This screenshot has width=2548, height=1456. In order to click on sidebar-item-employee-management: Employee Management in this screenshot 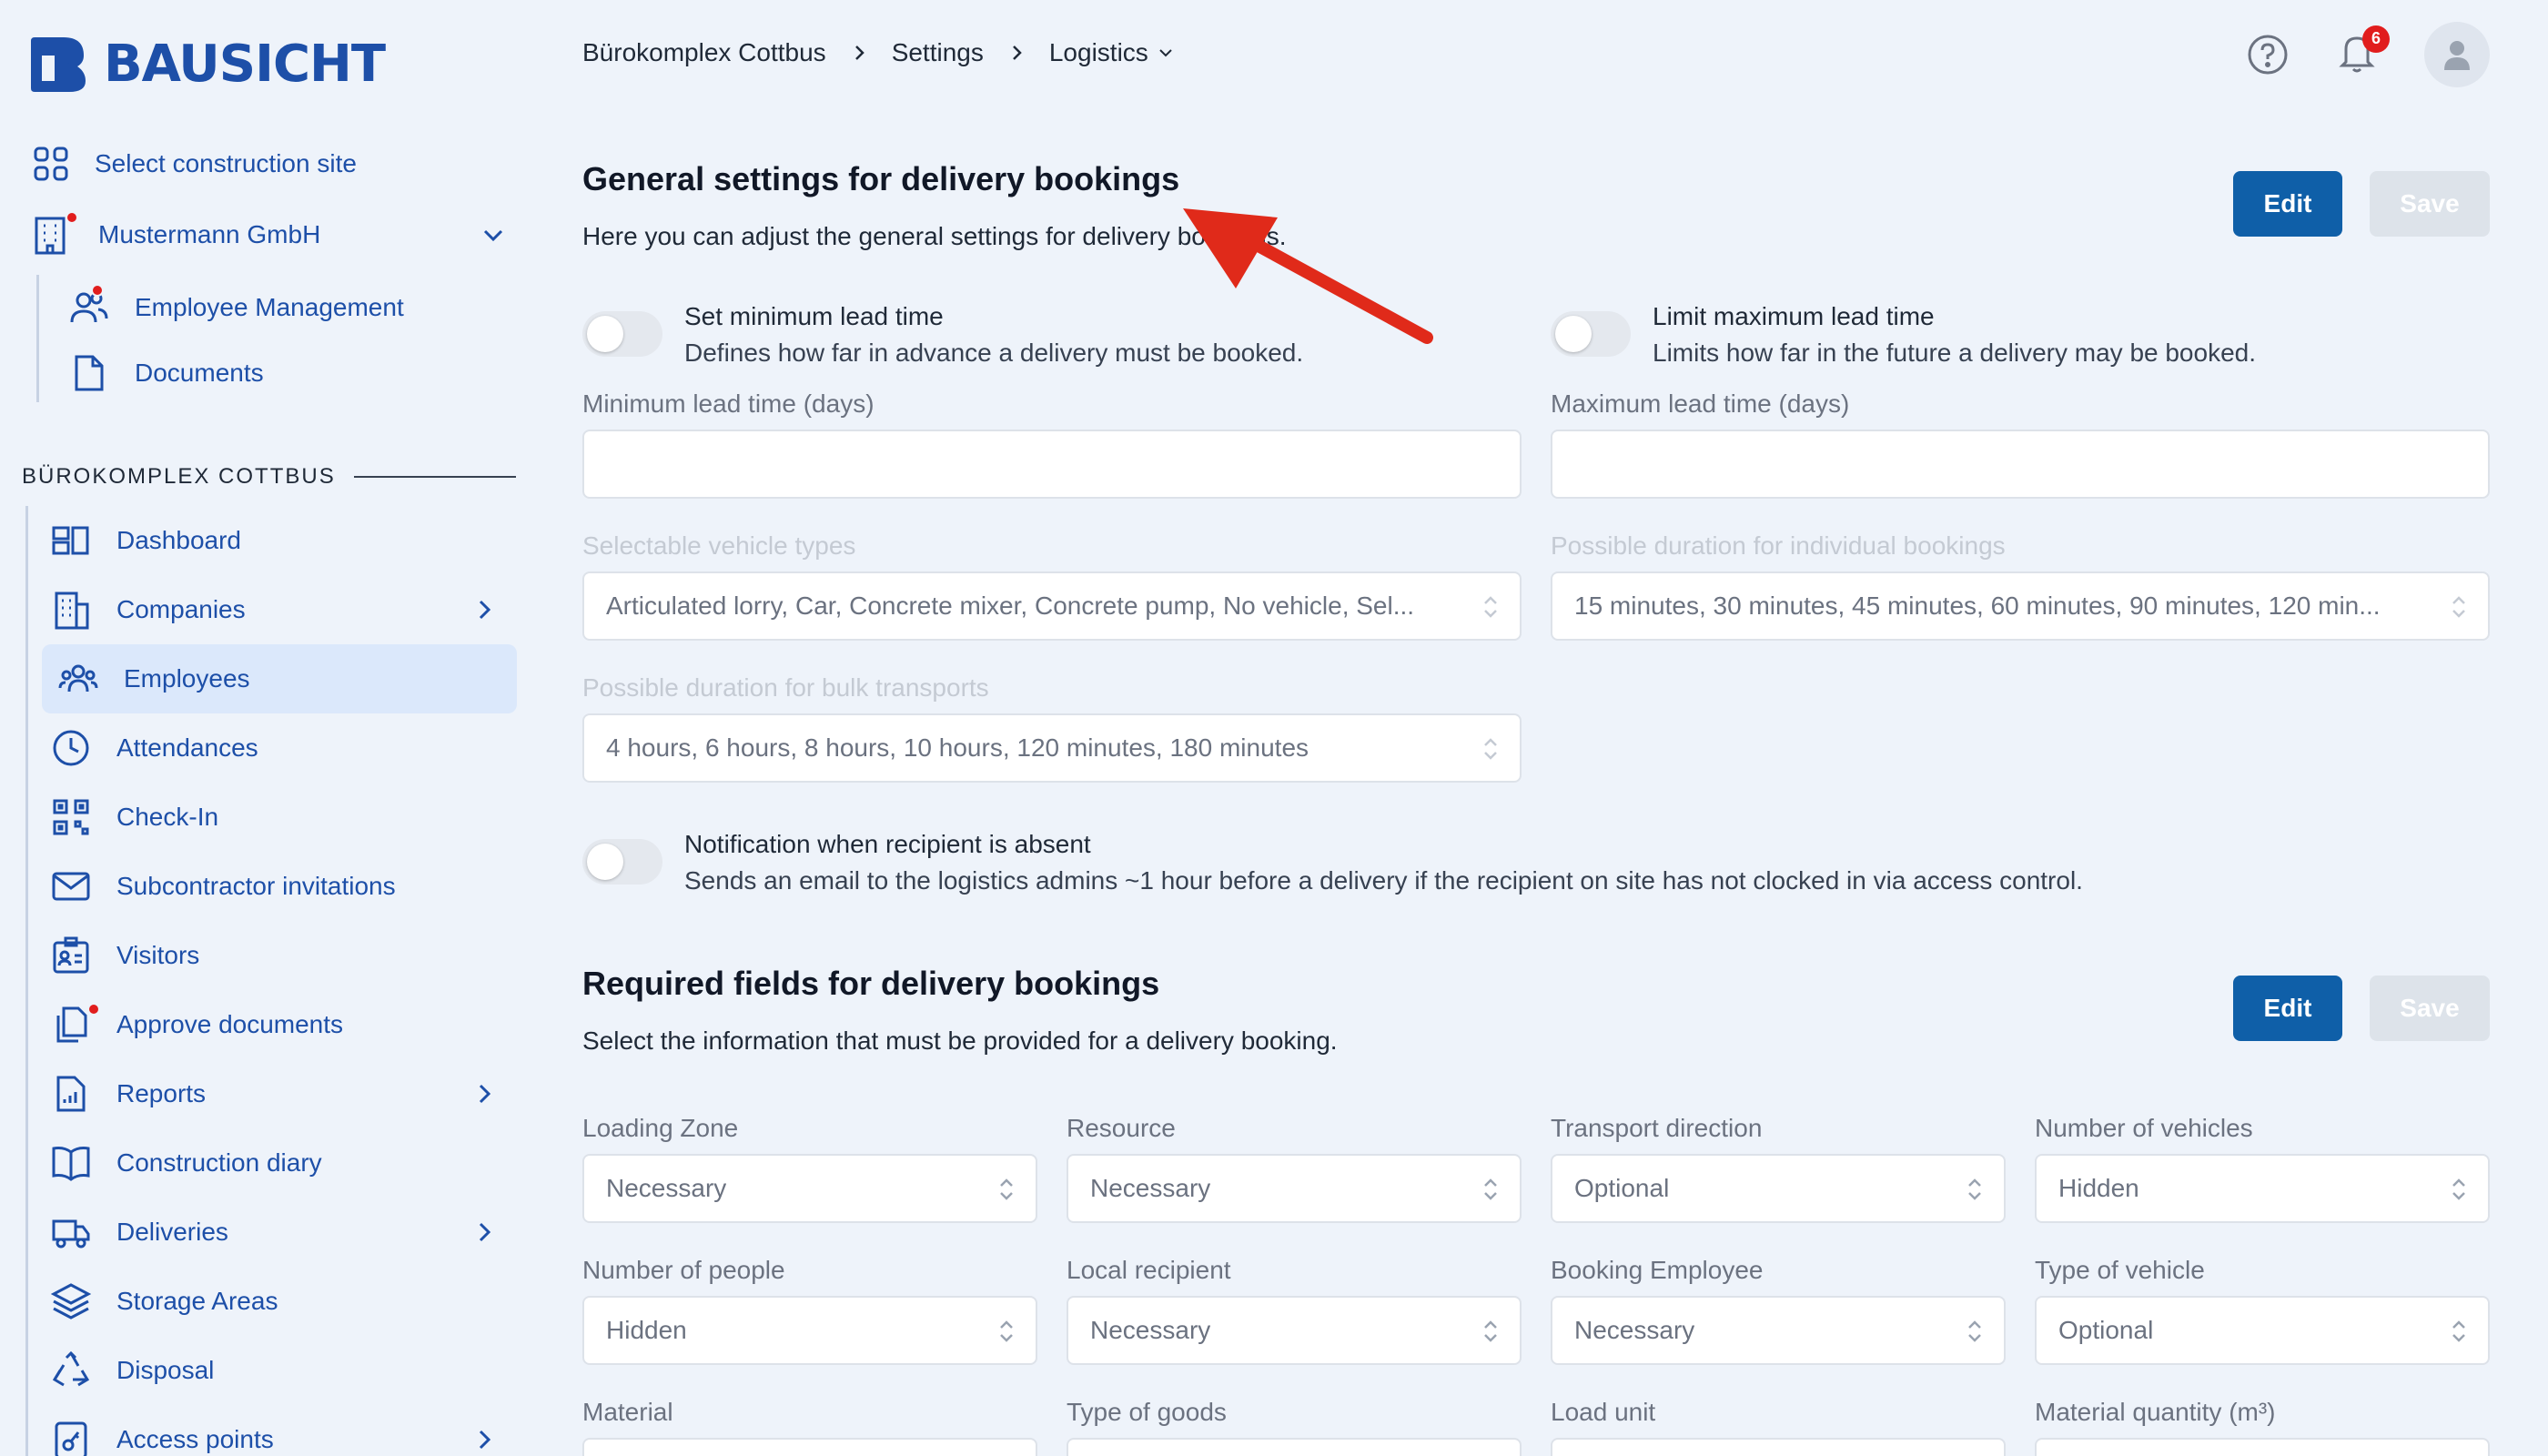, I will do `click(237, 306)`.